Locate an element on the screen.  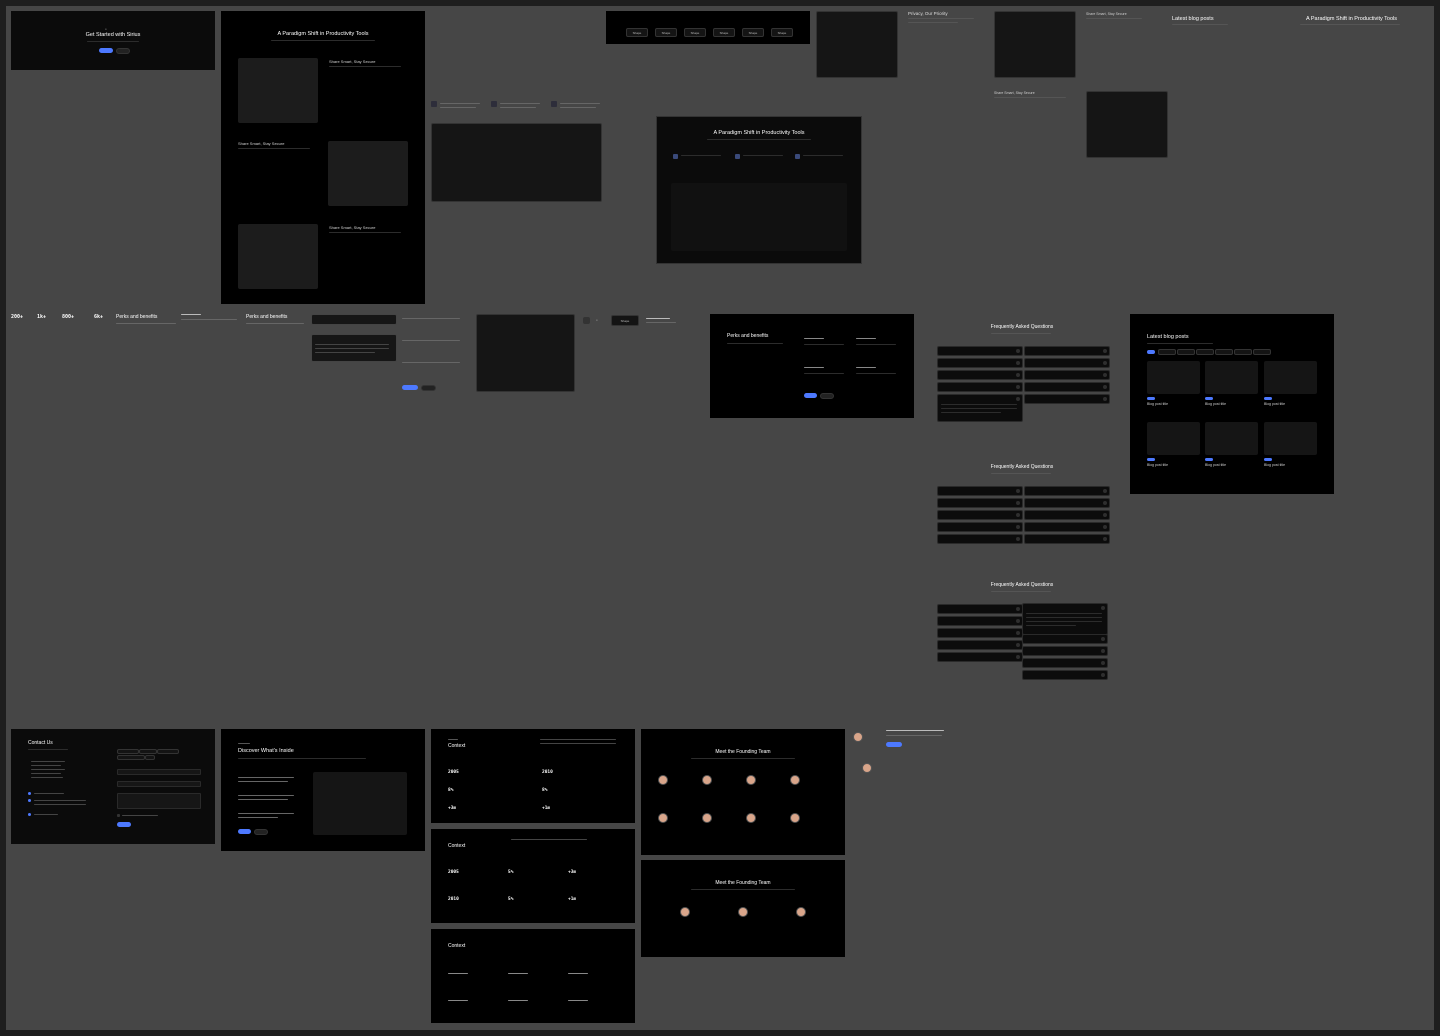
consent-checkbox is located at coordinates (118, 815).